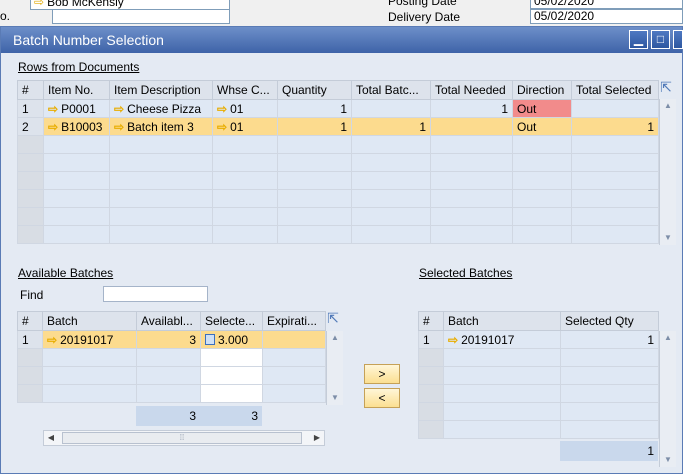 The width and height of the screenshot is (683, 474). Describe the element at coordinates (155, 294) in the screenshot. I see `find-input` at that location.